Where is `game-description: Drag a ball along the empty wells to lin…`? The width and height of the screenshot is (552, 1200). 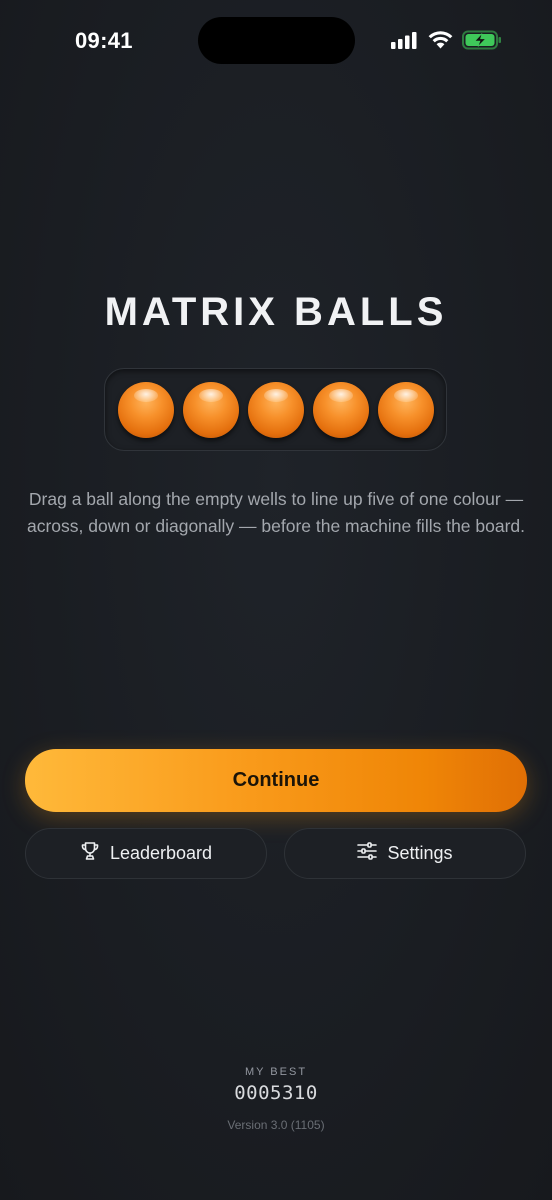 game-description: Drag a ball along the empty wells to lin… is located at coordinates (276, 512).